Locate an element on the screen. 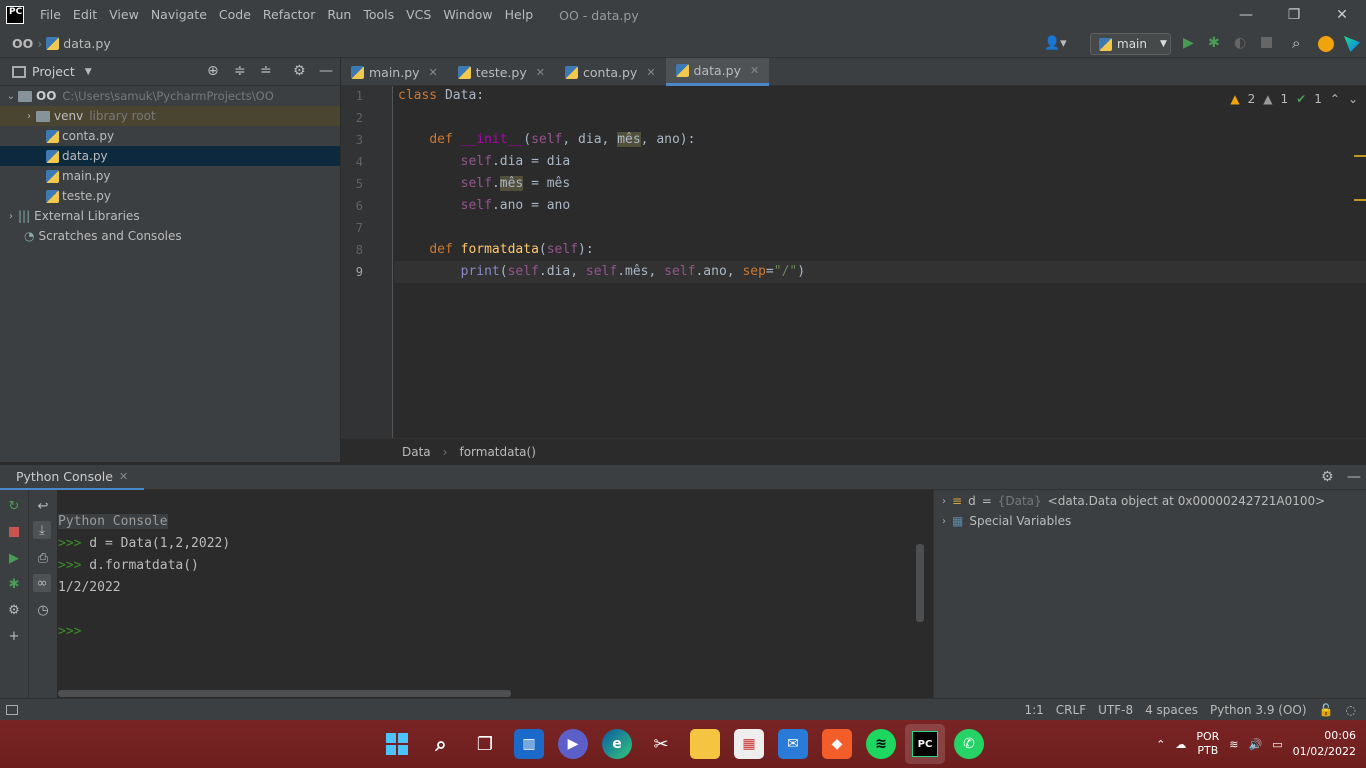 This screenshot has height=768, width=1366. search-icon: ⌕ is located at coordinates (441, 744).